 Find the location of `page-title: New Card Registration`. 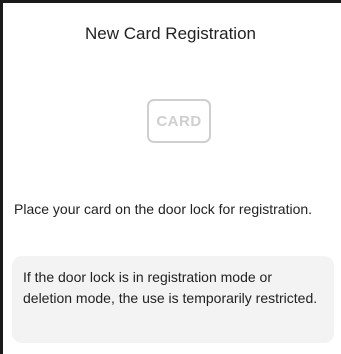

page-title: New Card Registration is located at coordinates (170, 33).